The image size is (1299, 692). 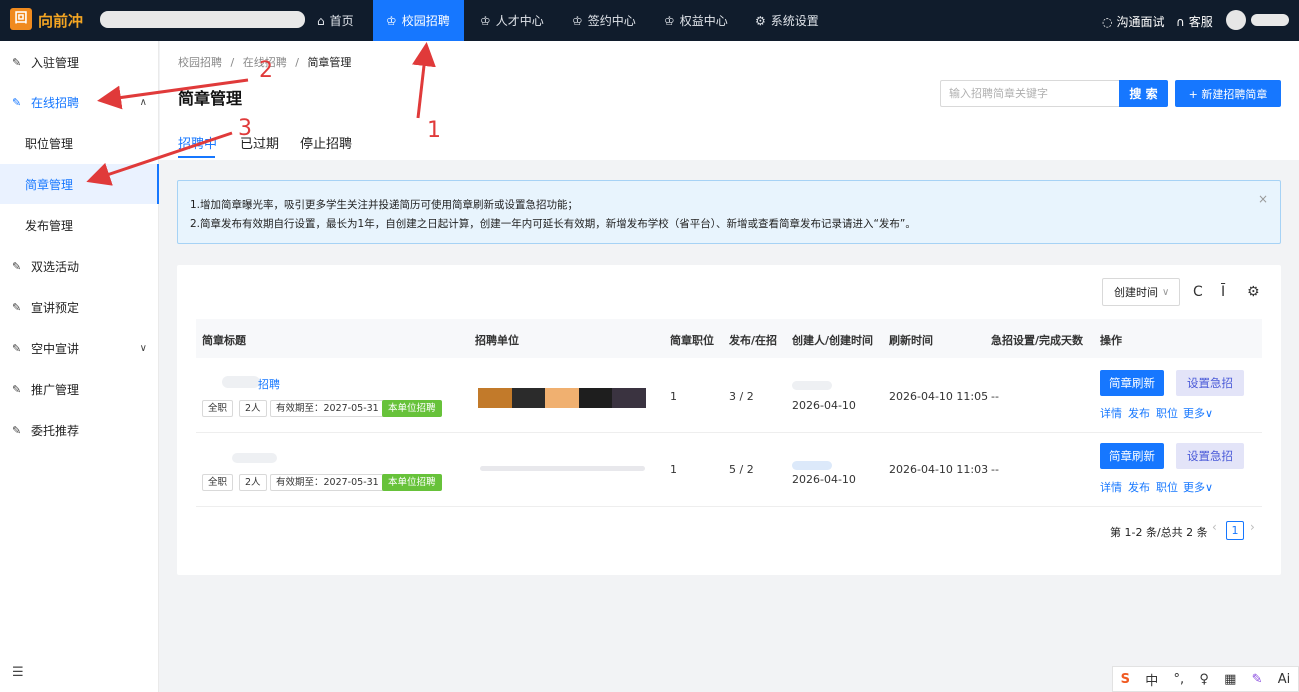 I want to click on nav-sign-center: ♔ 签约中心, so click(x=604, y=20).